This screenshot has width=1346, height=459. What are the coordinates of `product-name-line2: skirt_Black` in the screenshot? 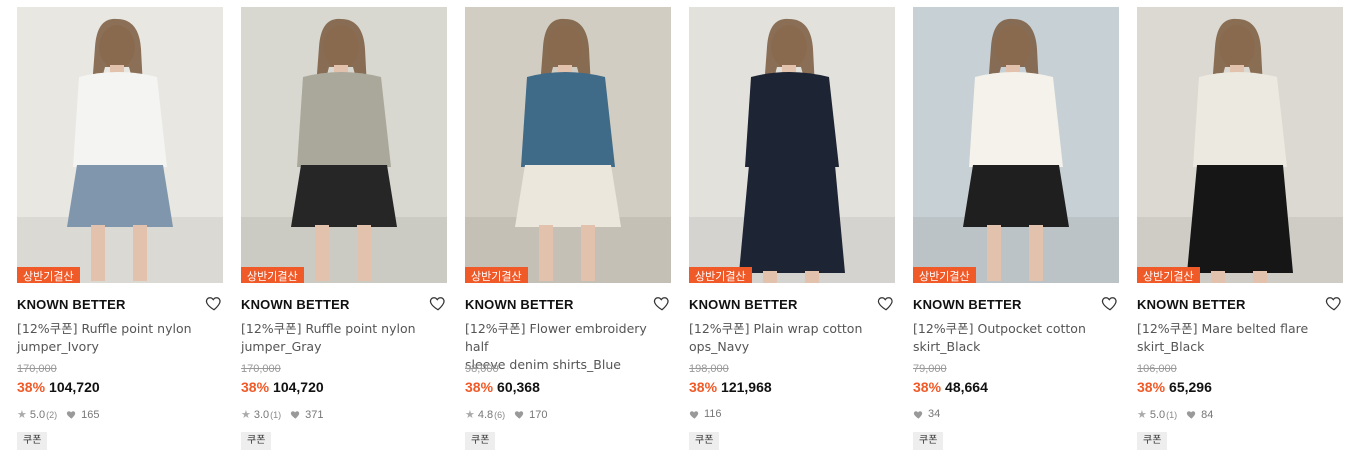 It's located at (947, 346).